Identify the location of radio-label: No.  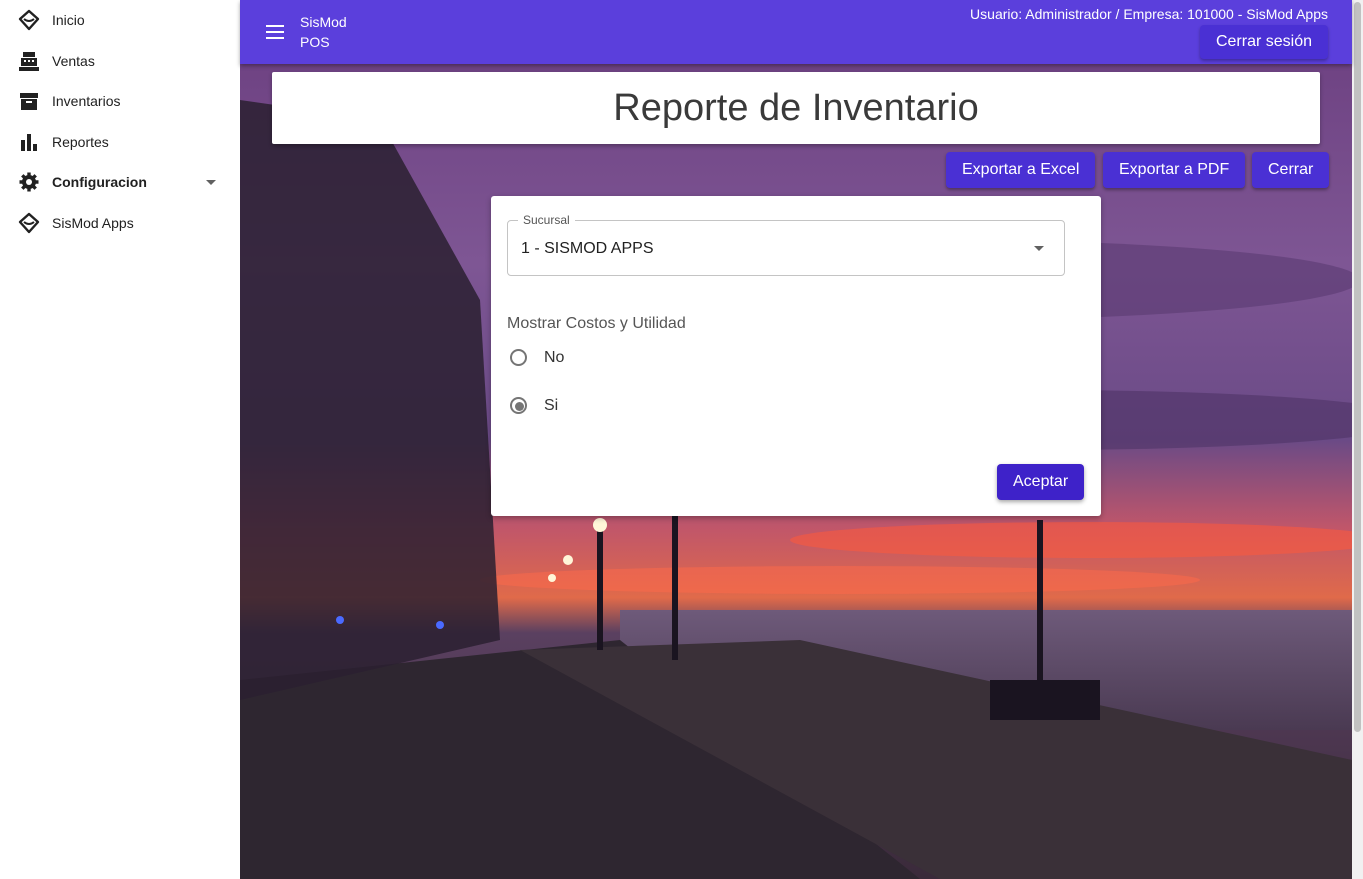
(554, 357).